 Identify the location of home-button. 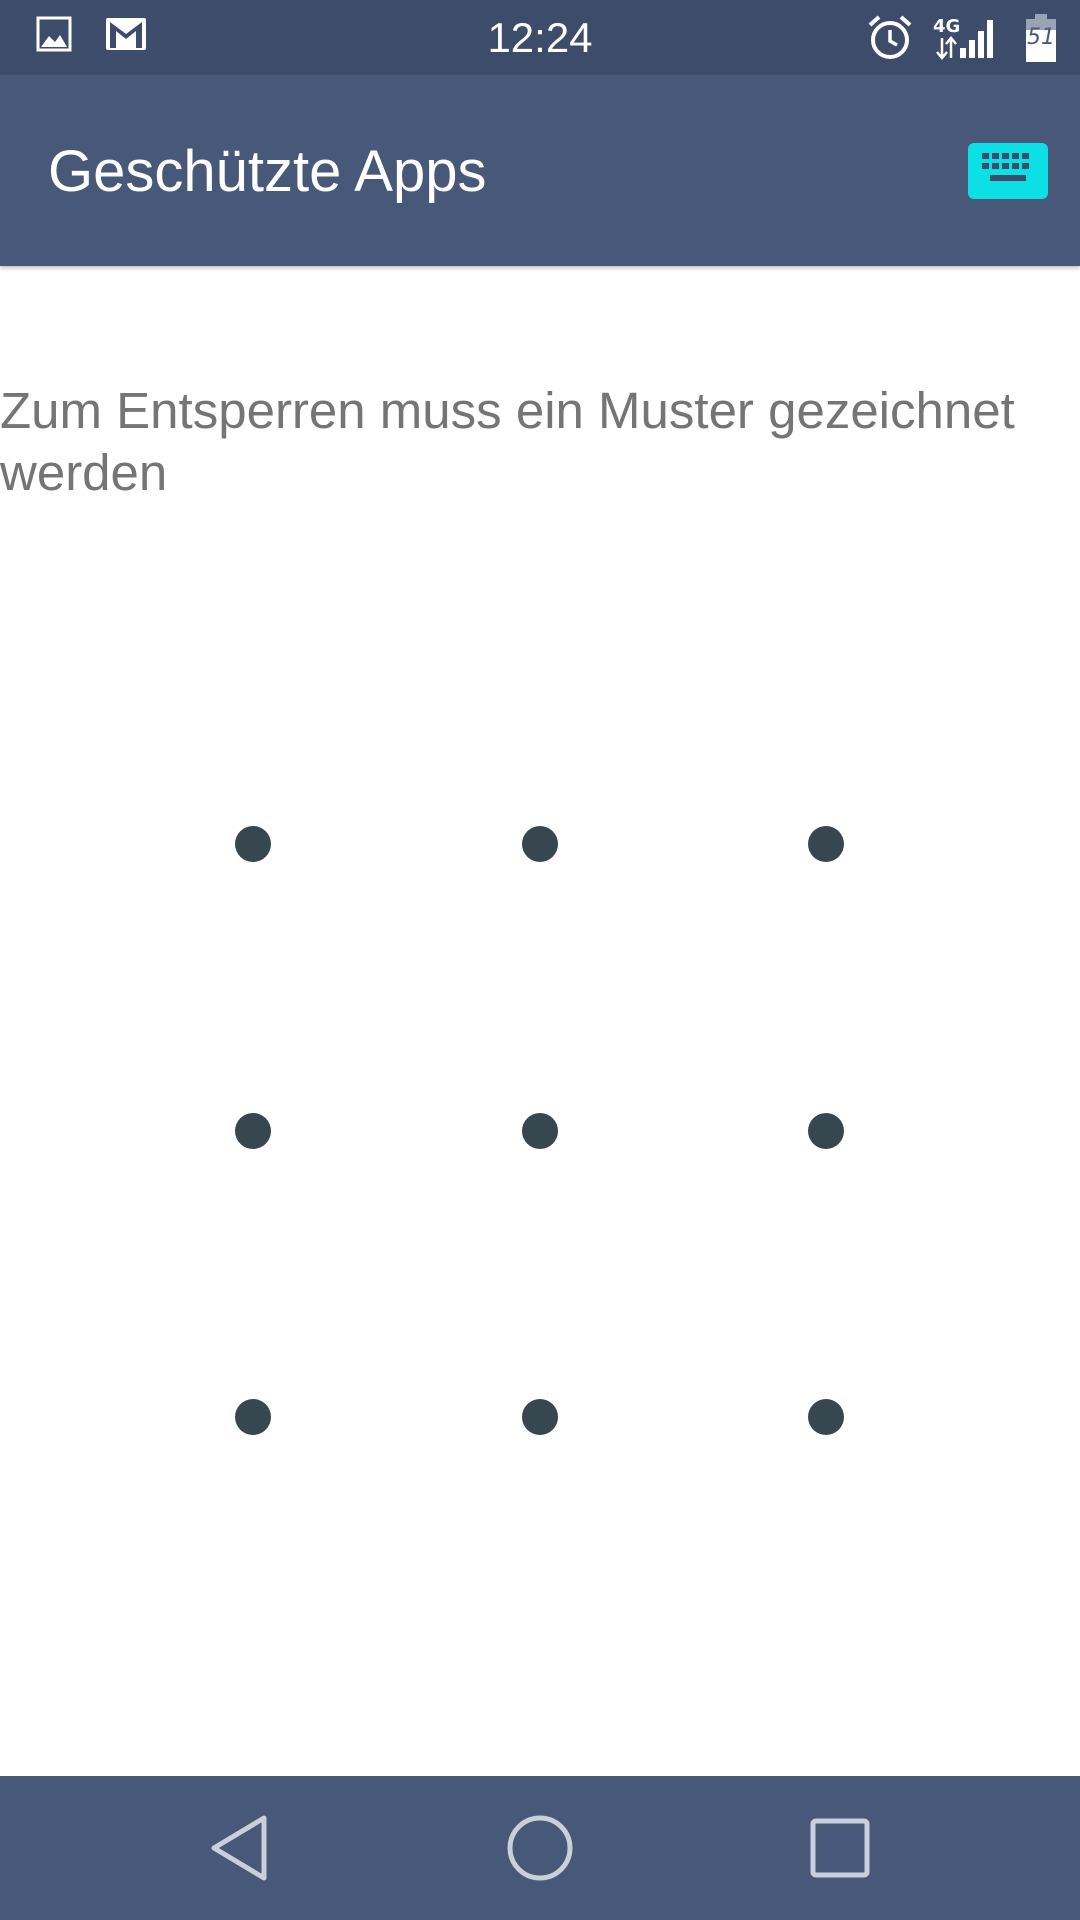
(540, 1848).